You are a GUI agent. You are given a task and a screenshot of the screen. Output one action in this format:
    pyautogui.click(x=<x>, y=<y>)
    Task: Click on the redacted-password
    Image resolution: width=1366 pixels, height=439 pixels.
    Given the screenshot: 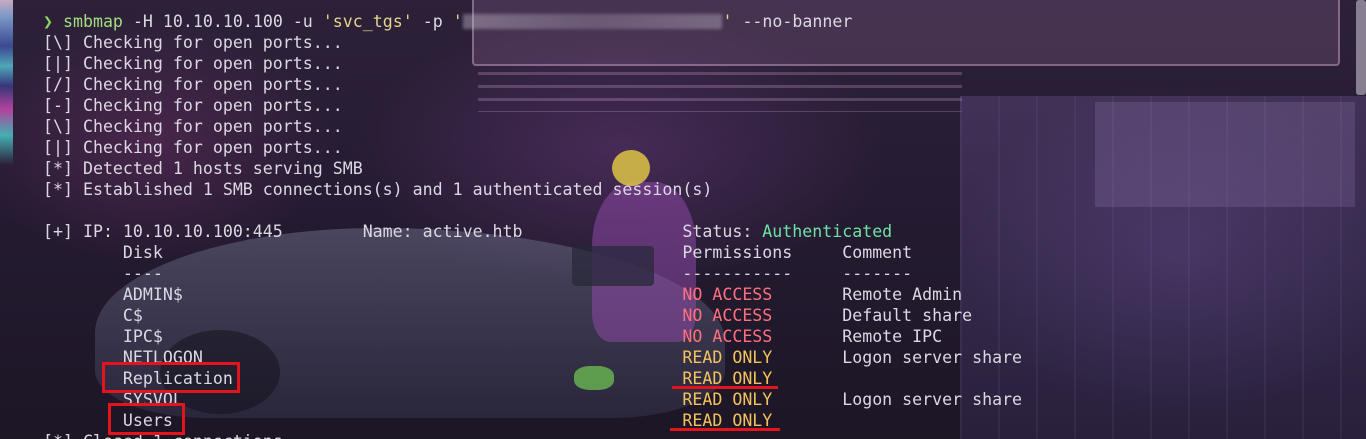 What is the action you would take?
    pyautogui.click(x=592, y=21)
    